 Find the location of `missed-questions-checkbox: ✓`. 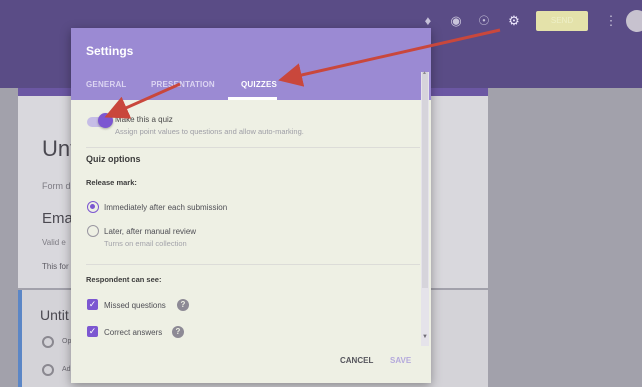

missed-questions-checkbox: ✓ is located at coordinates (92, 304).